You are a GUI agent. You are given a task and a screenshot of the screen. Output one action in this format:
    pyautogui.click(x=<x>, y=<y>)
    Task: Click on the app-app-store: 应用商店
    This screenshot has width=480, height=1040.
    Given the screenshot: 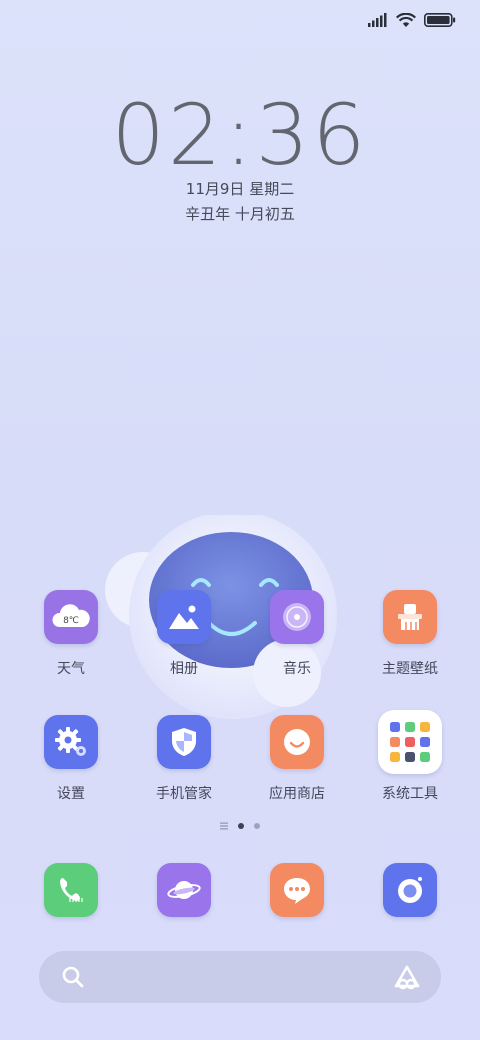 What is the action you would take?
    pyautogui.click(x=297, y=759)
    